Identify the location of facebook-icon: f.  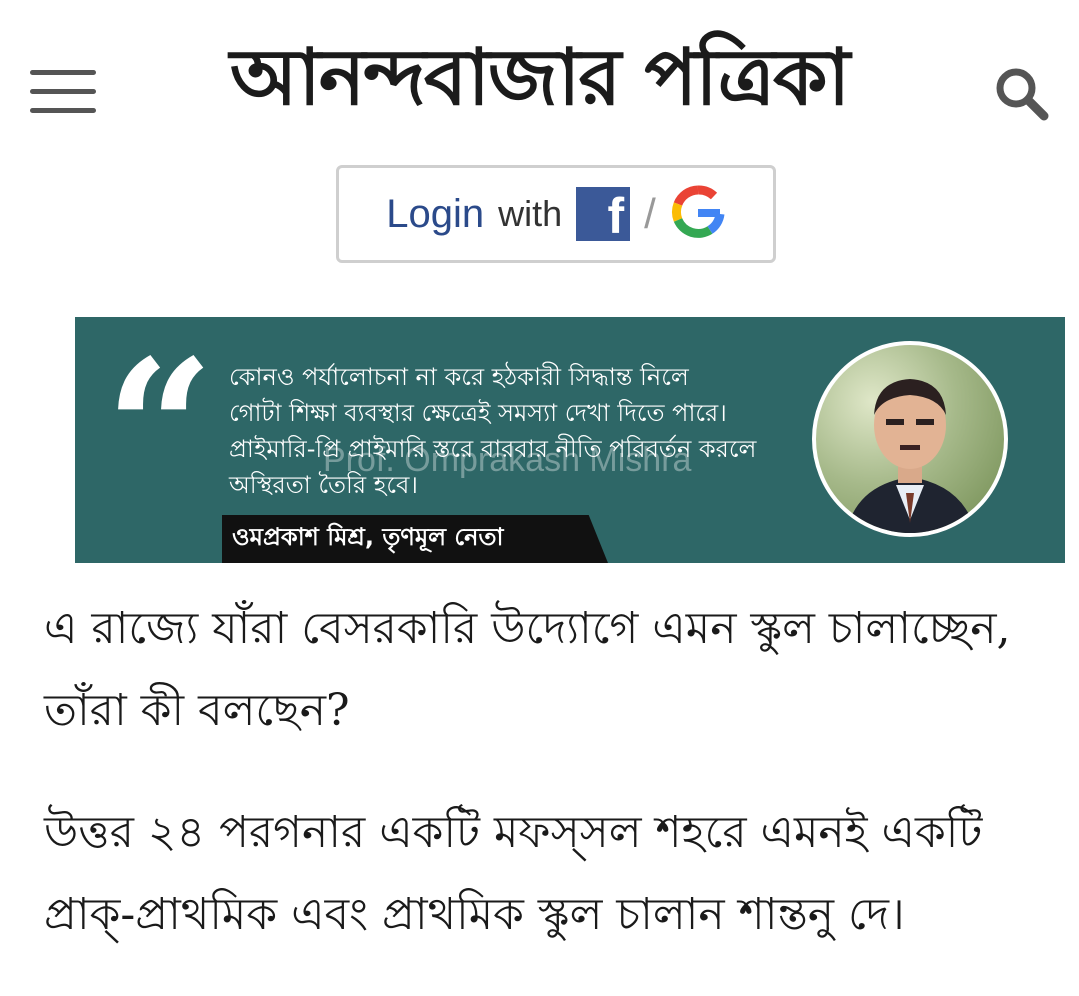
(603, 215).